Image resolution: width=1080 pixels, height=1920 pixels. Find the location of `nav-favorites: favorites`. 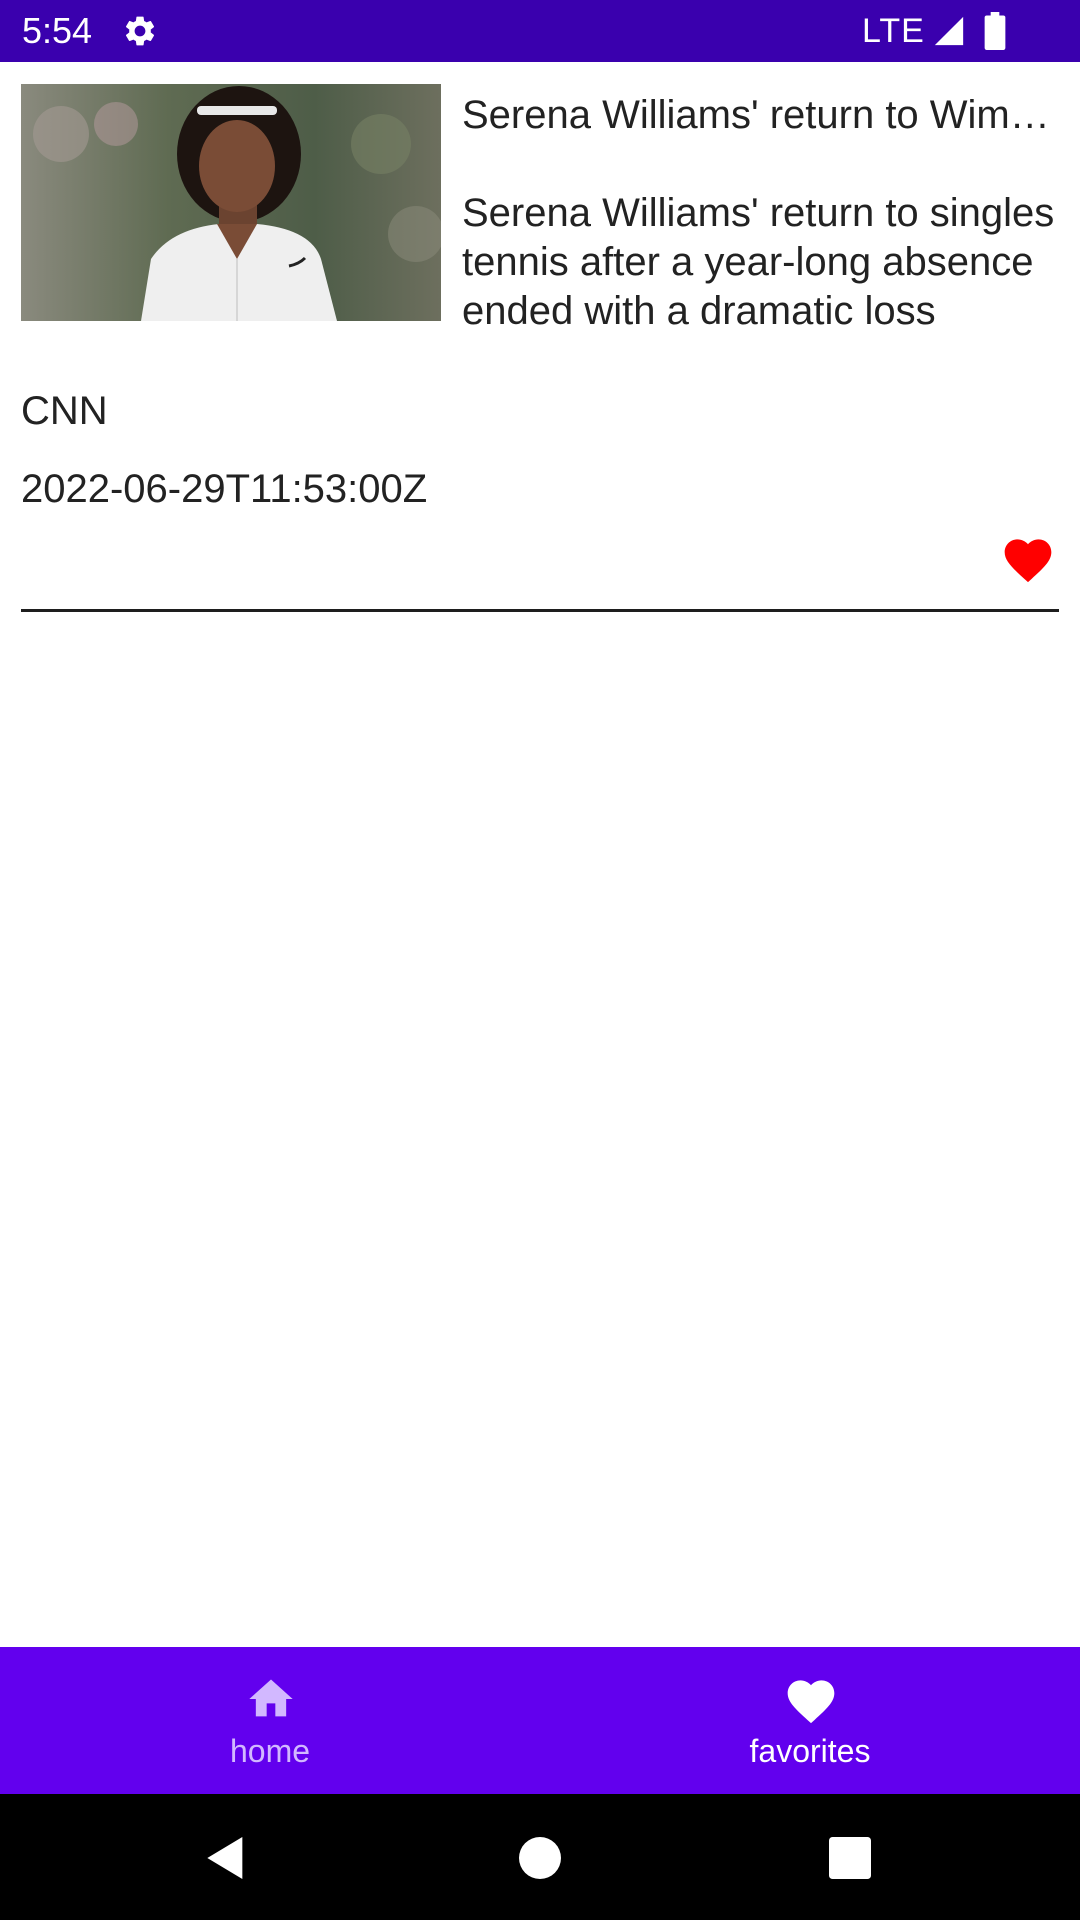

nav-favorites: favorites is located at coordinates (810, 1720).